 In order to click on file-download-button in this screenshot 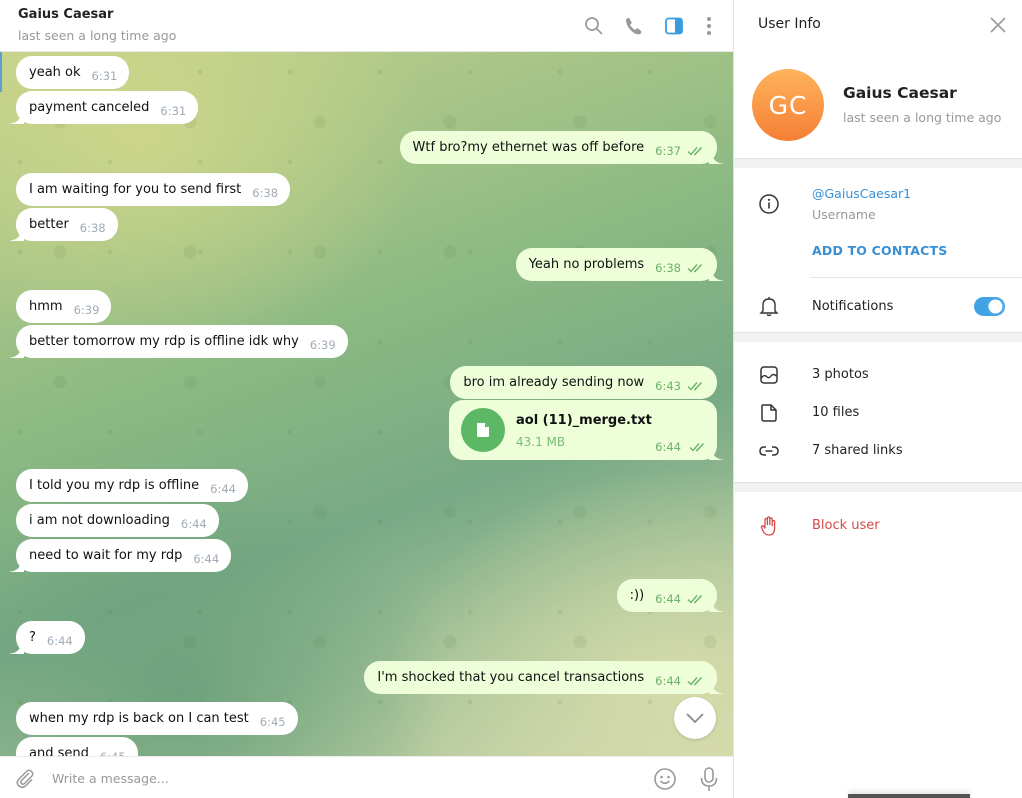, I will do `click(483, 430)`.